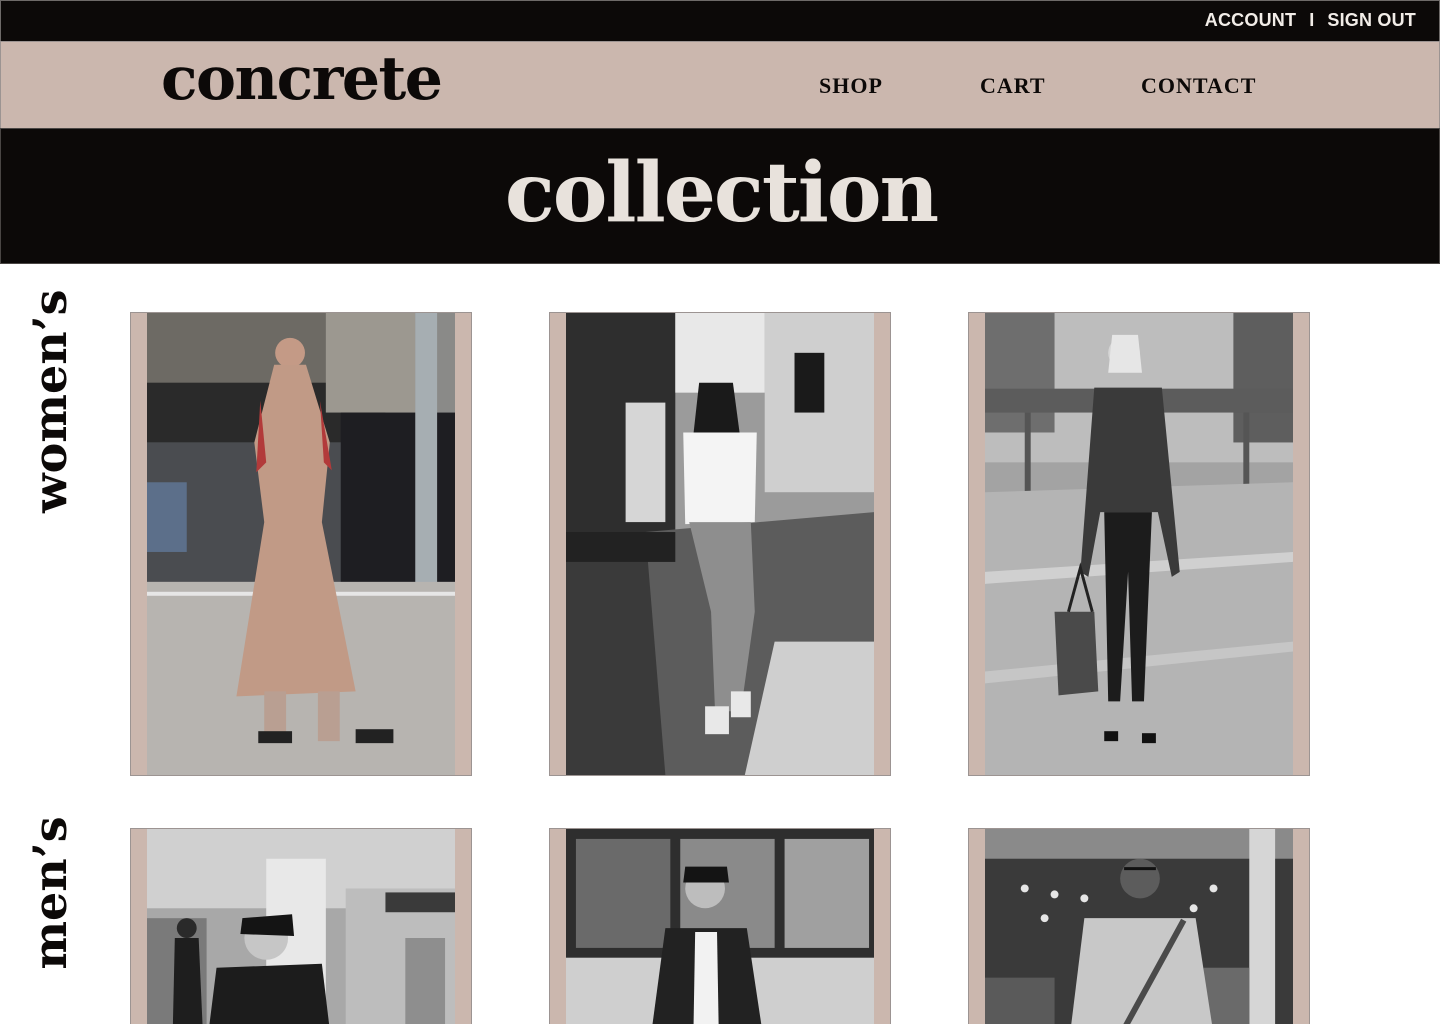 This screenshot has width=1440, height=1024. Describe the element at coordinates (50, 893) in the screenshot. I see `mens-section-label: men’s` at that location.